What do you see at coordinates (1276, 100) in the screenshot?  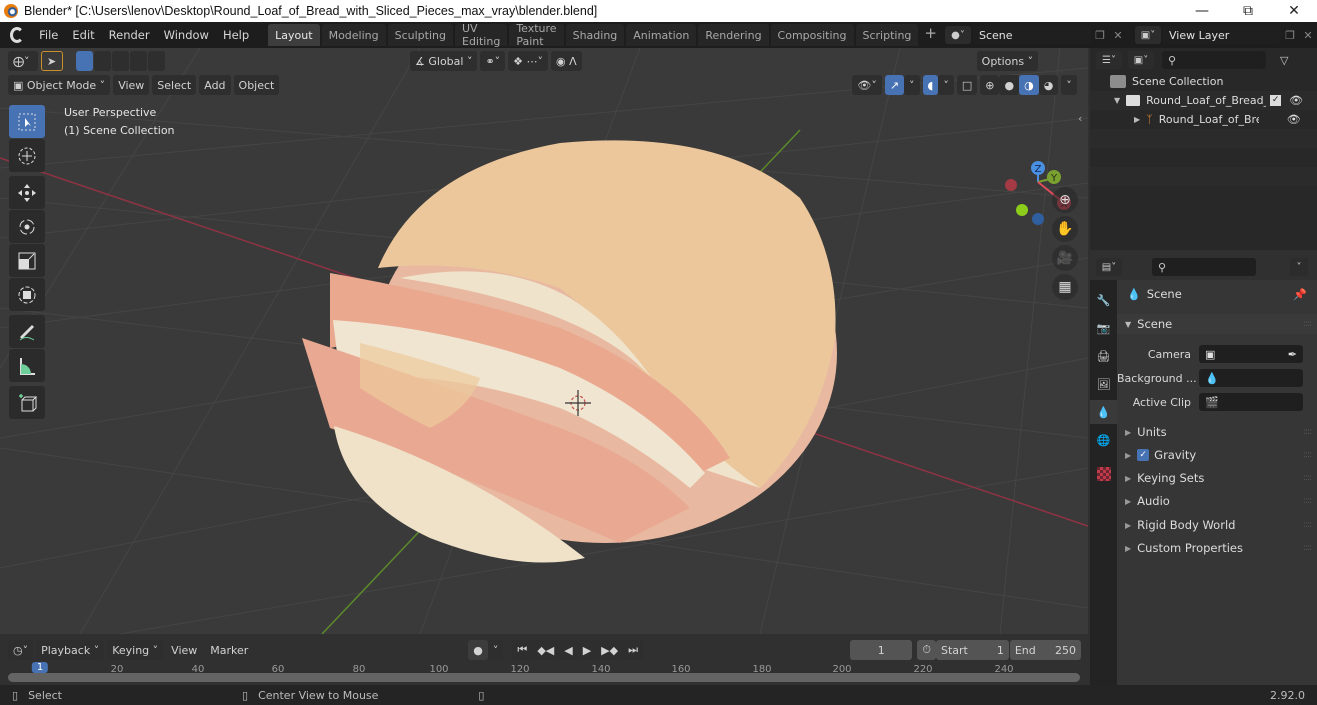 I see `exclude-checkbox: ✓` at bounding box center [1276, 100].